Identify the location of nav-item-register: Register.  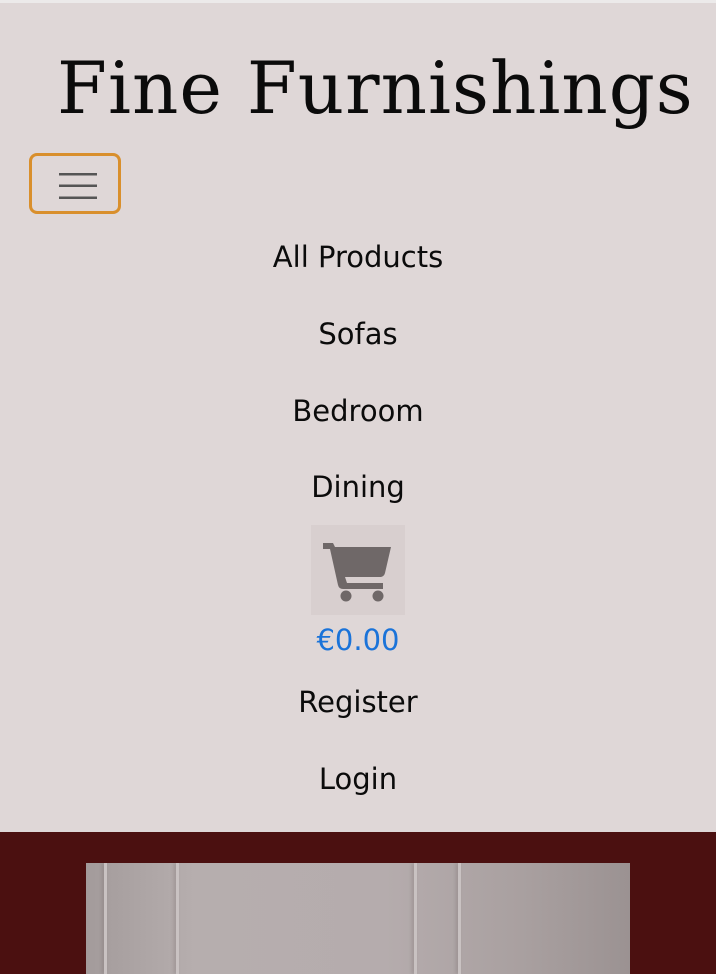
(358, 702).